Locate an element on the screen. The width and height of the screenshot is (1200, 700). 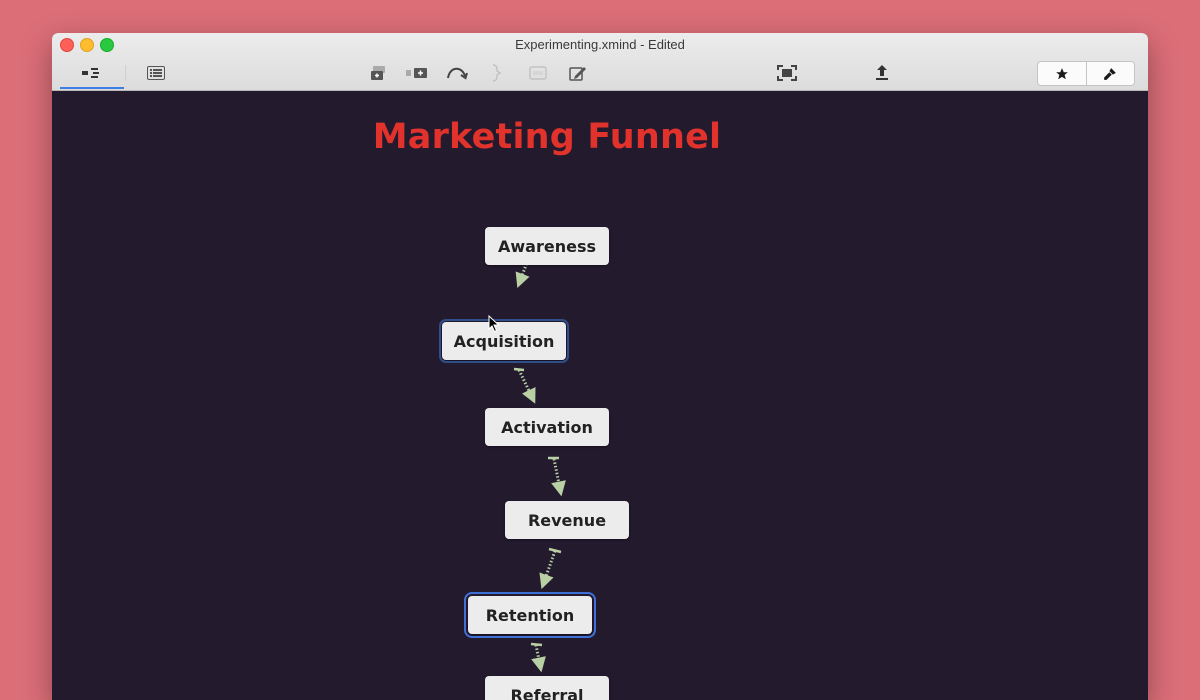
topic-label: Awareness is located at coordinates (547, 246).